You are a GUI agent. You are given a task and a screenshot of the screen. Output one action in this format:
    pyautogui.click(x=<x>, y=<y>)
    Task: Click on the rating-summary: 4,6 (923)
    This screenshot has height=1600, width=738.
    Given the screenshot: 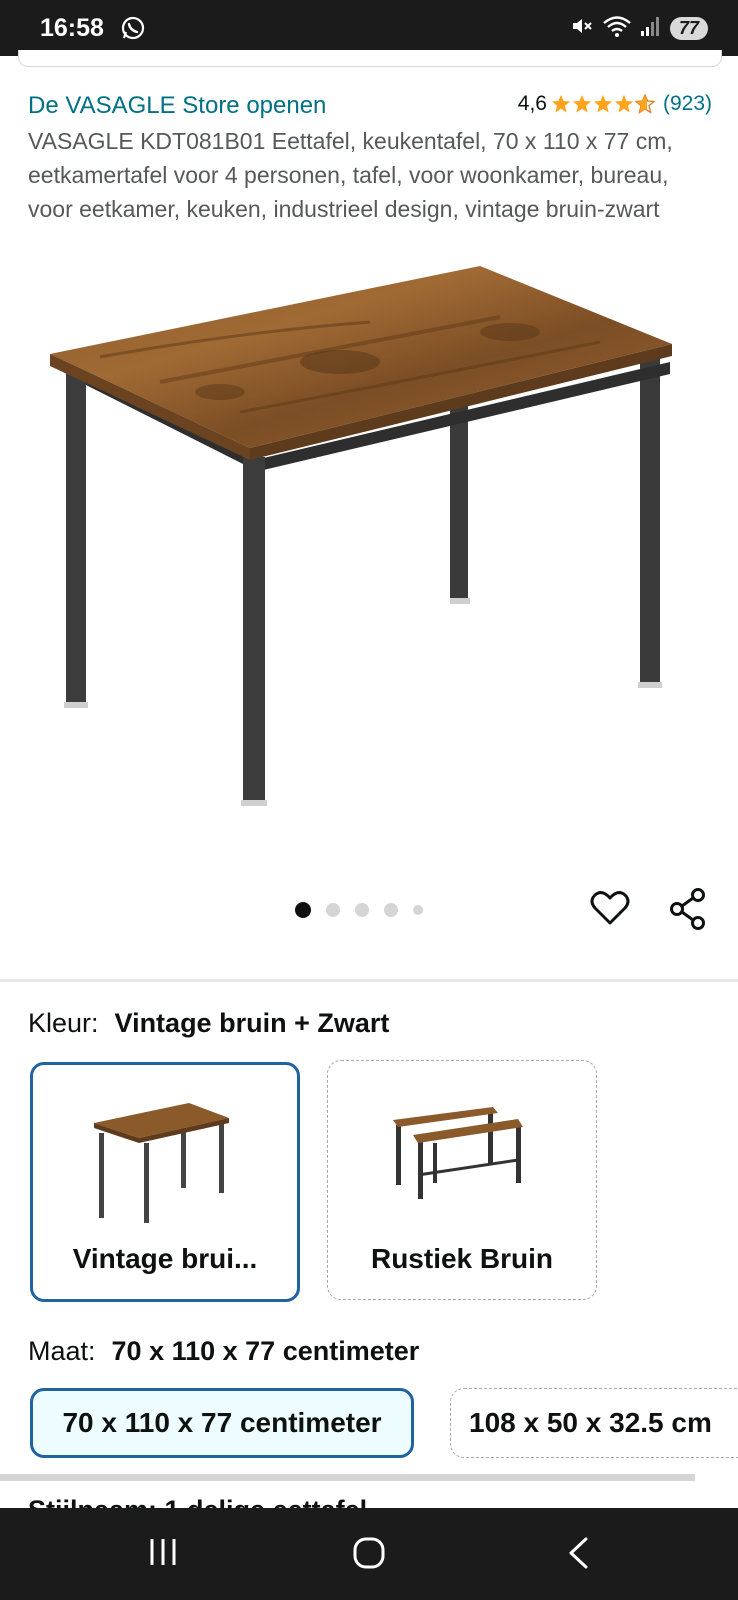 What is the action you would take?
    pyautogui.click(x=615, y=104)
    